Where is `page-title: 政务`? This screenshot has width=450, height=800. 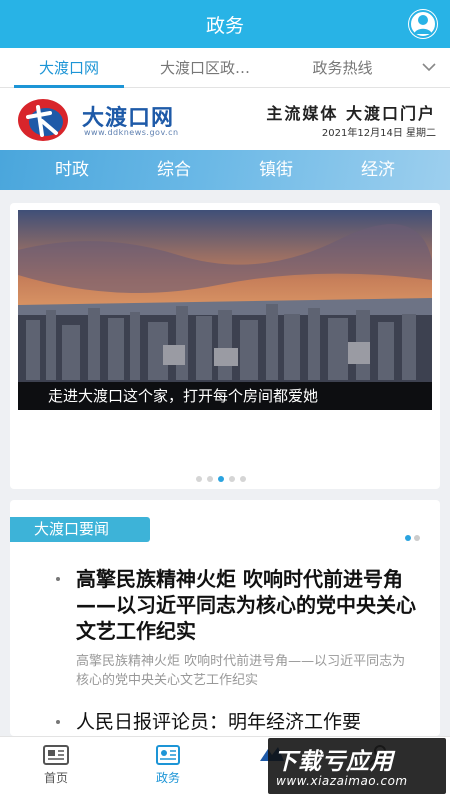 page-title: 政务 is located at coordinates (224, 26).